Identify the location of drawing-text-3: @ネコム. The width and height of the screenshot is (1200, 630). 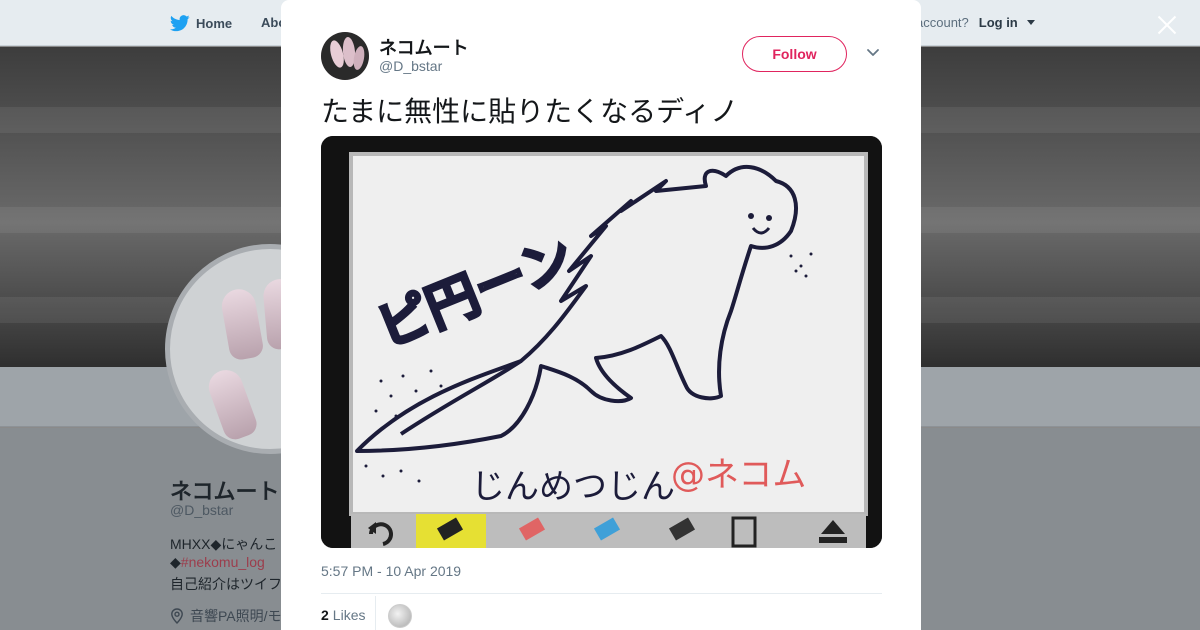
(738, 475).